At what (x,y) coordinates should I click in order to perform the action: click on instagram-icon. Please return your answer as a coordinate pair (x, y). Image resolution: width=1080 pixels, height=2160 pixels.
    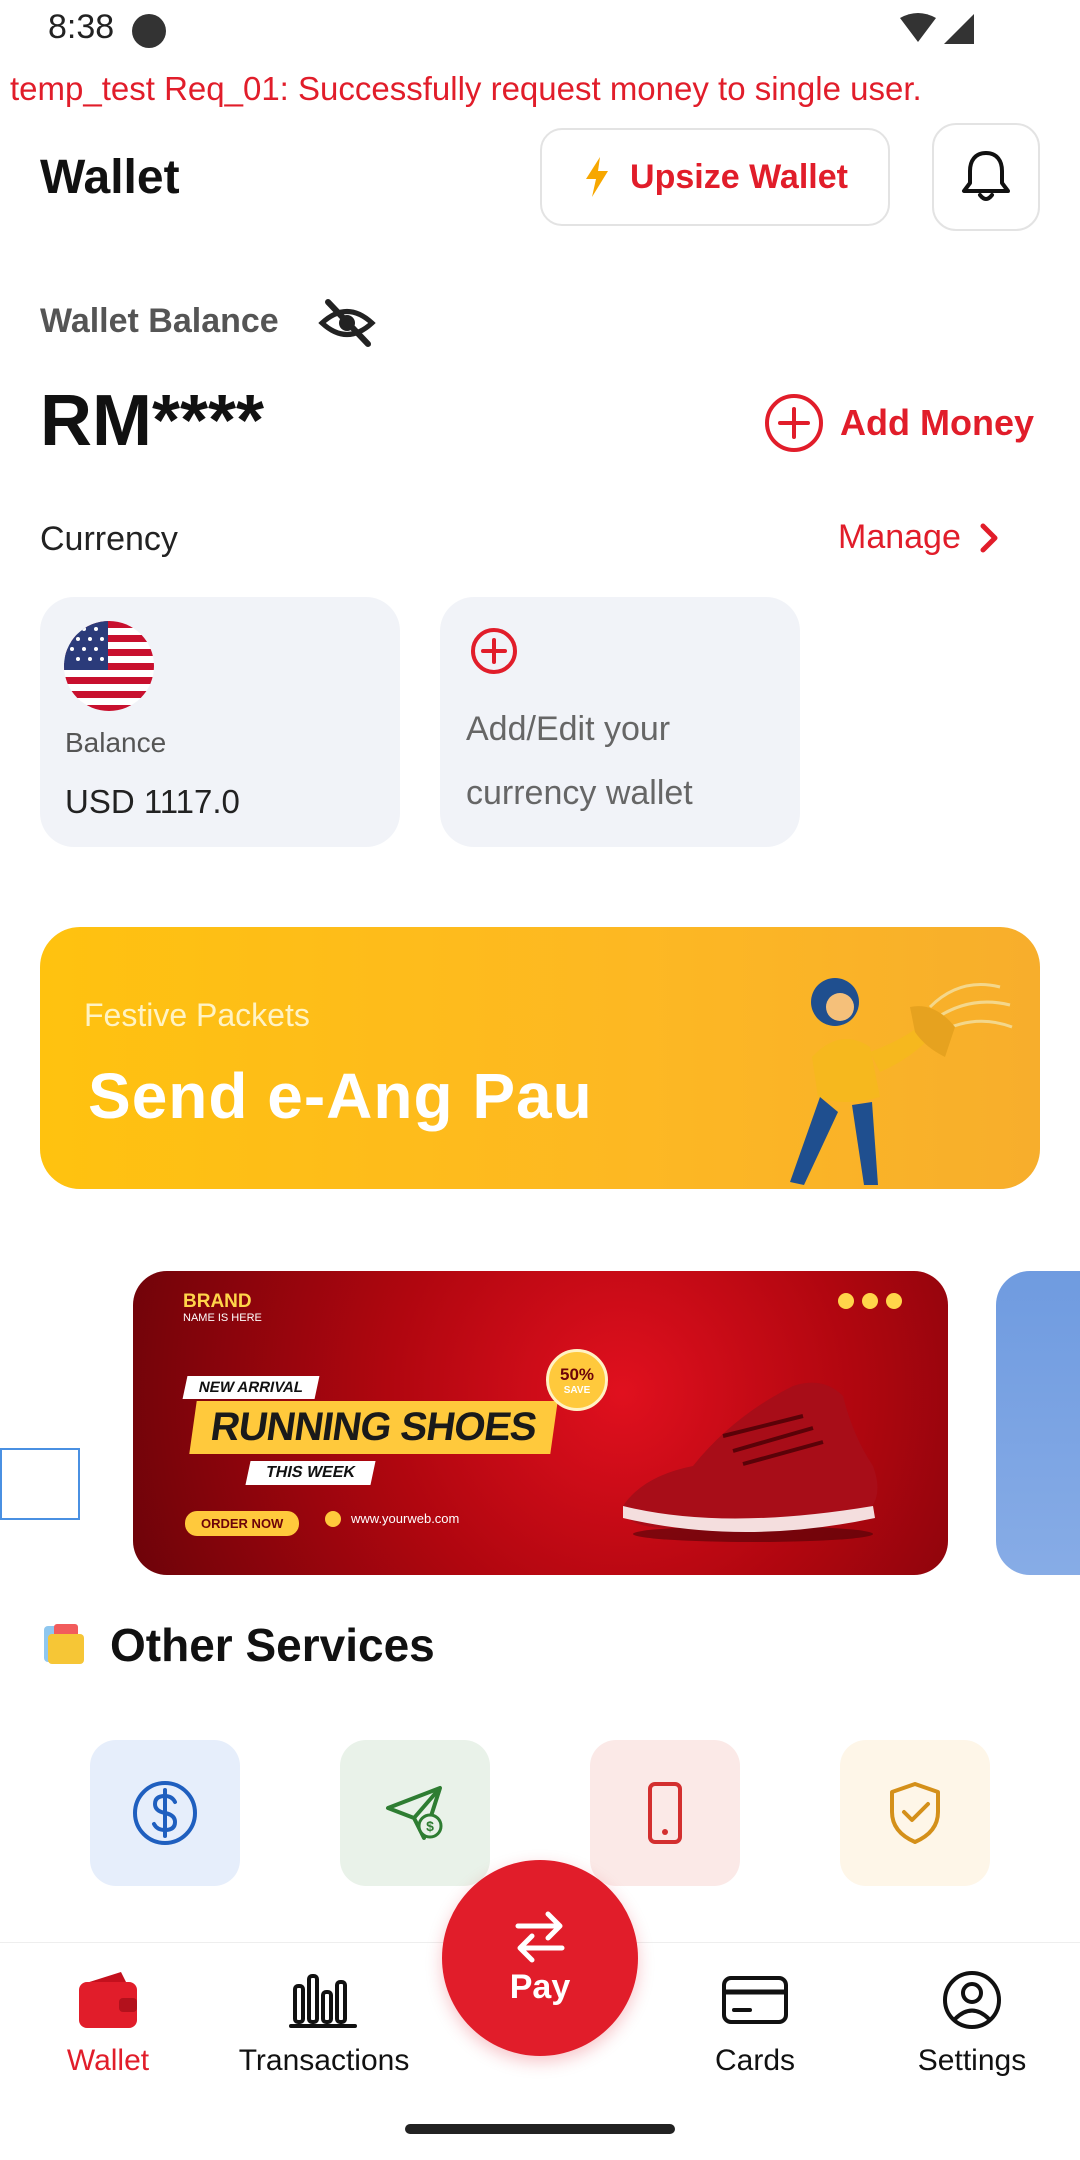
    Looking at the image, I should click on (846, 1301).